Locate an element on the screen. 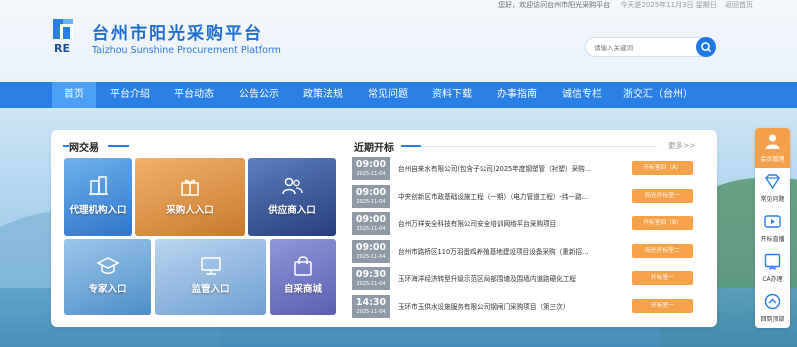 This screenshot has height=347, width=797. bid-room-button: 阳光开标室二 is located at coordinates (662, 251).